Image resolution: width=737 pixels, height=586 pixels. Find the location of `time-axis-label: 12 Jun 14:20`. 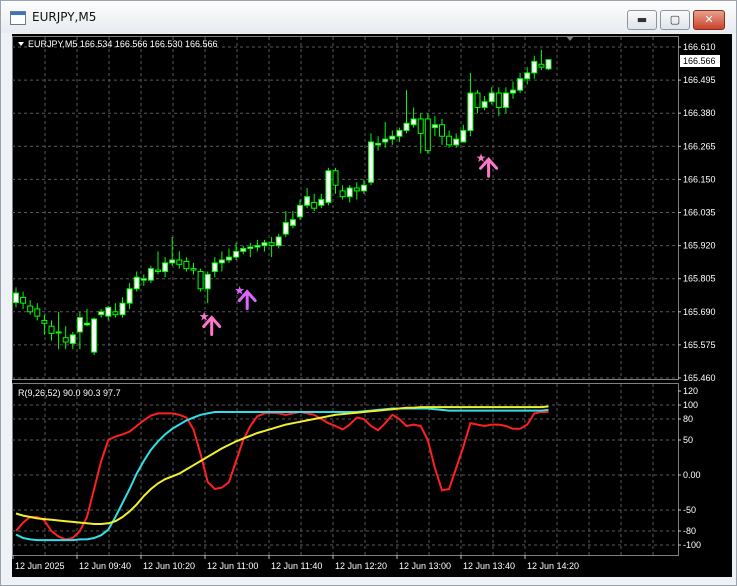

time-axis-label: 12 Jun 14:20 is located at coordinates (553, 566).